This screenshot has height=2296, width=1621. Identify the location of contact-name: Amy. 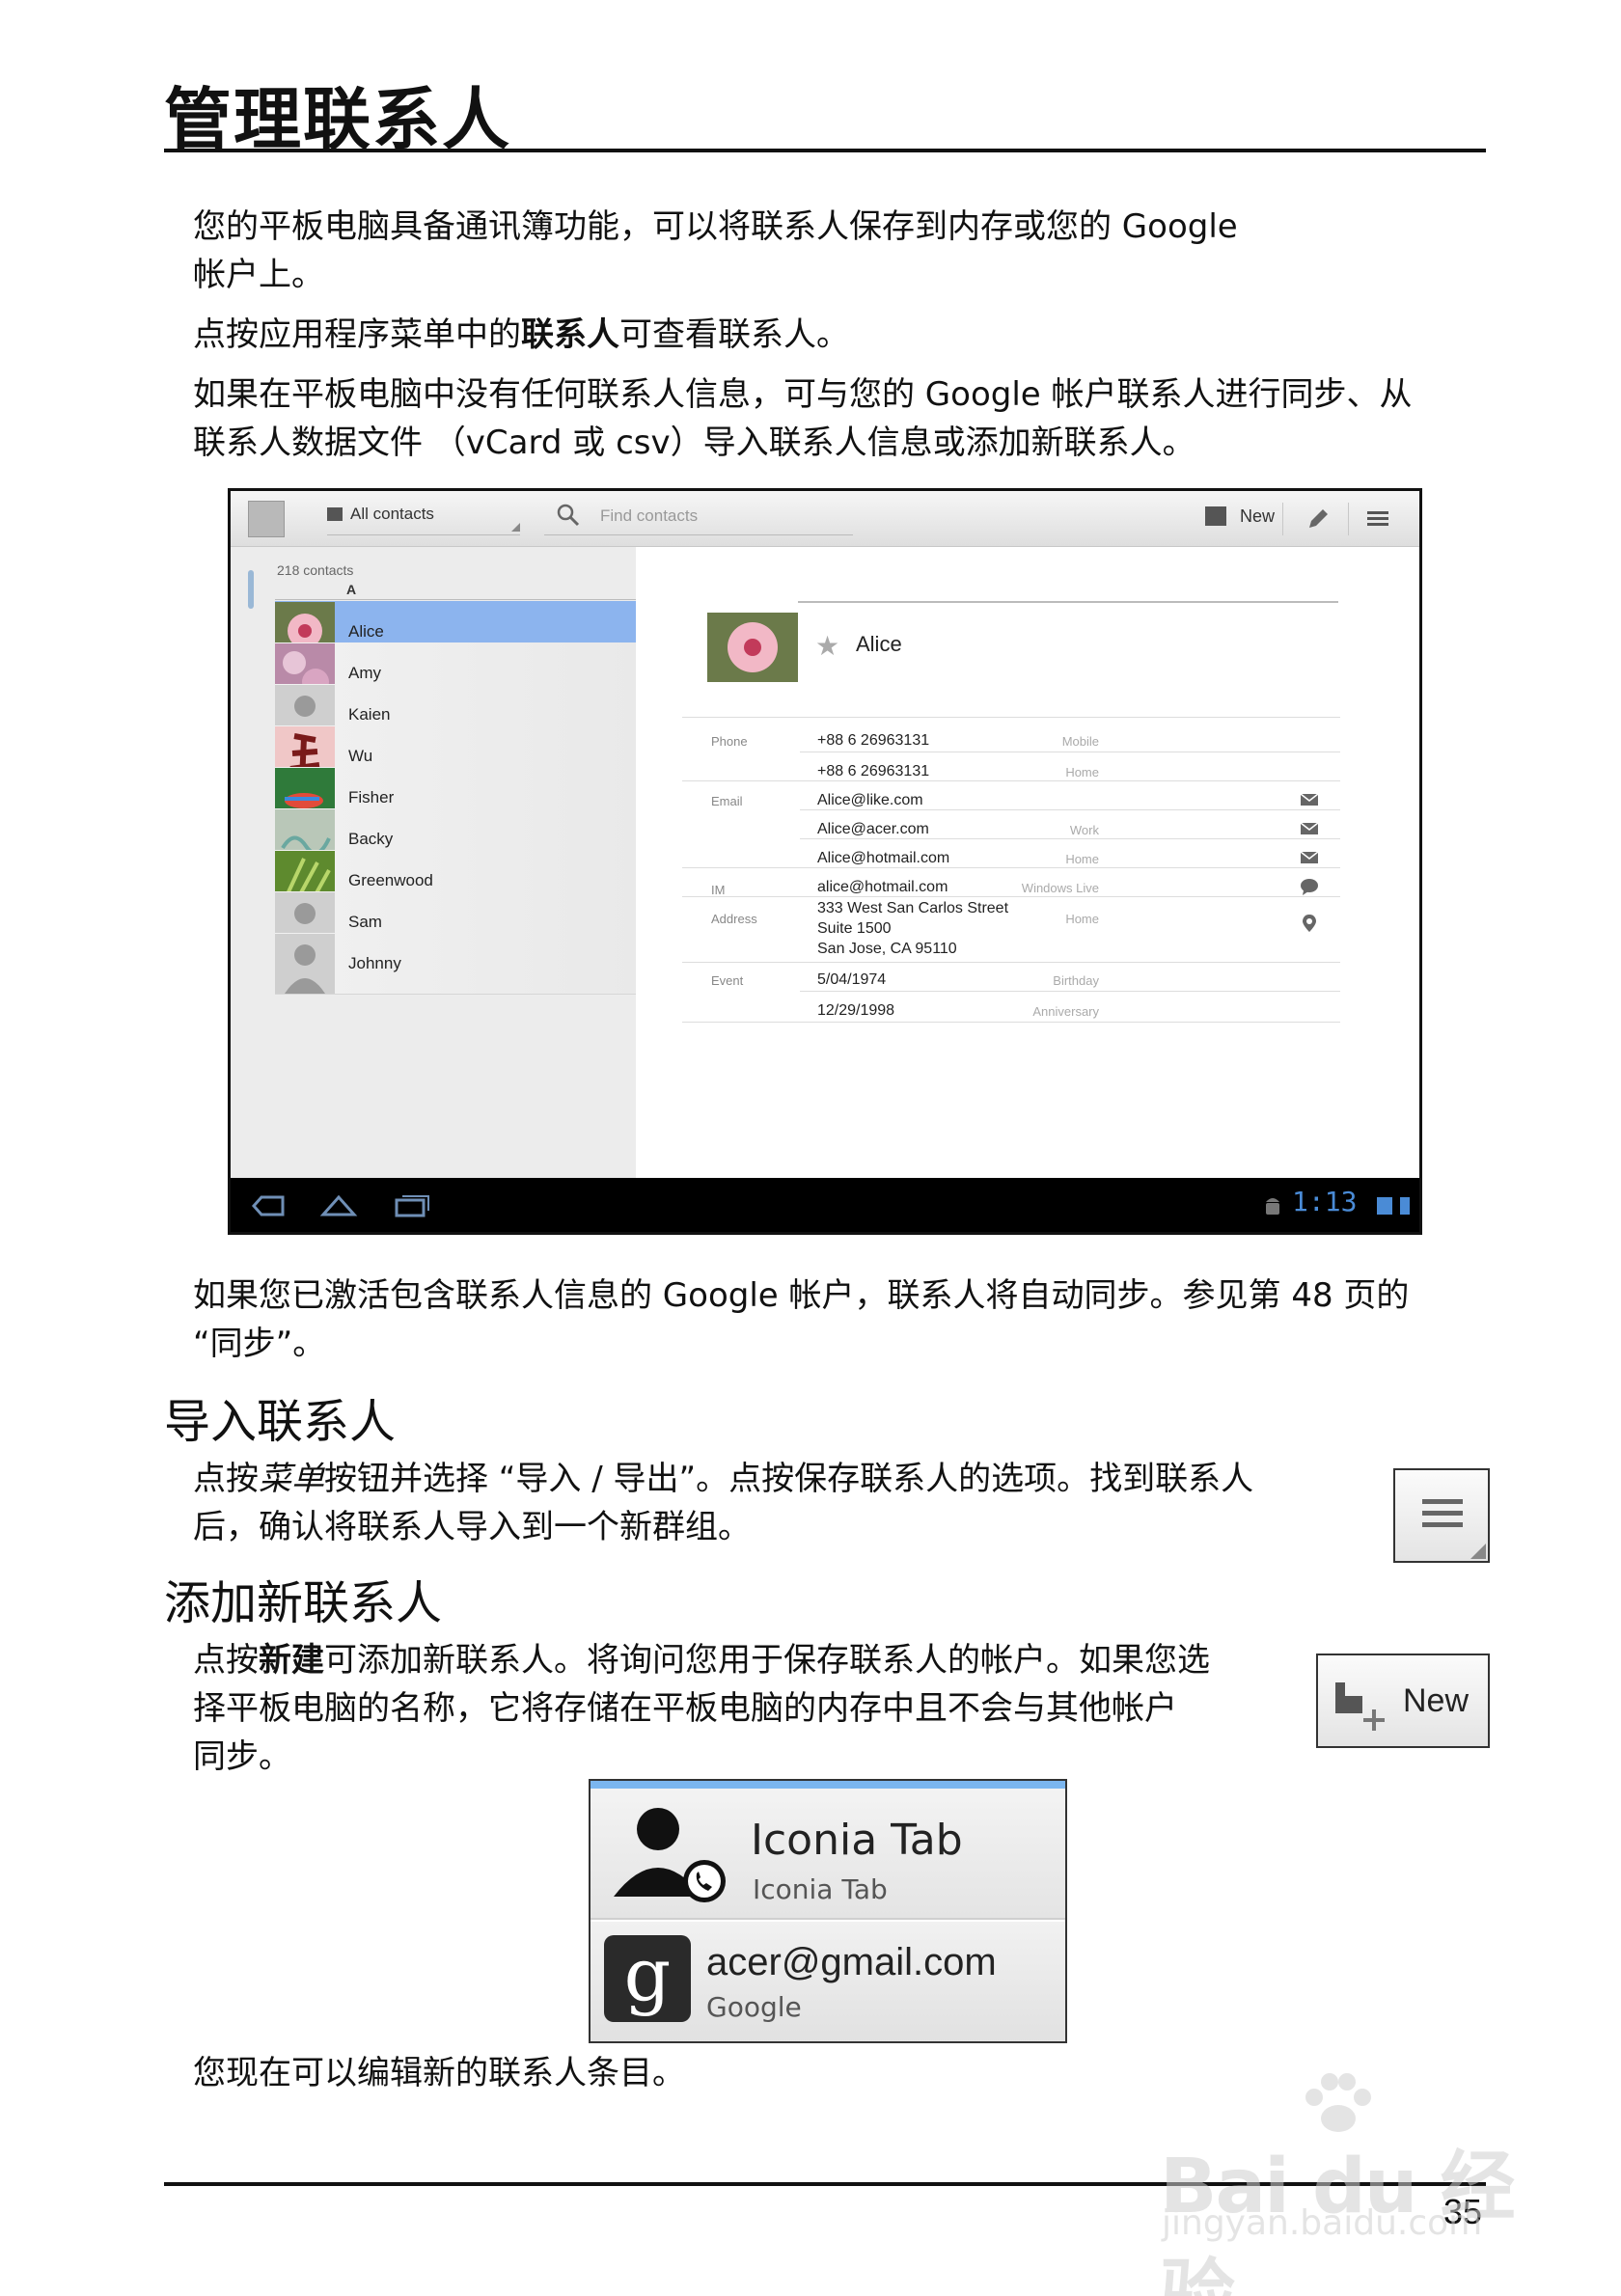
(364, 673).